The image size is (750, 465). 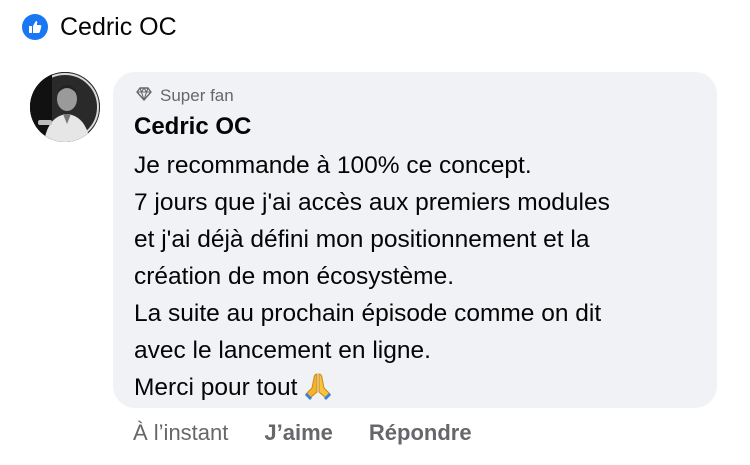 What do you see at coordinates (318, 391) in the screenshot?
I see `folded-hands-icon` at bounding box center [318, 391].